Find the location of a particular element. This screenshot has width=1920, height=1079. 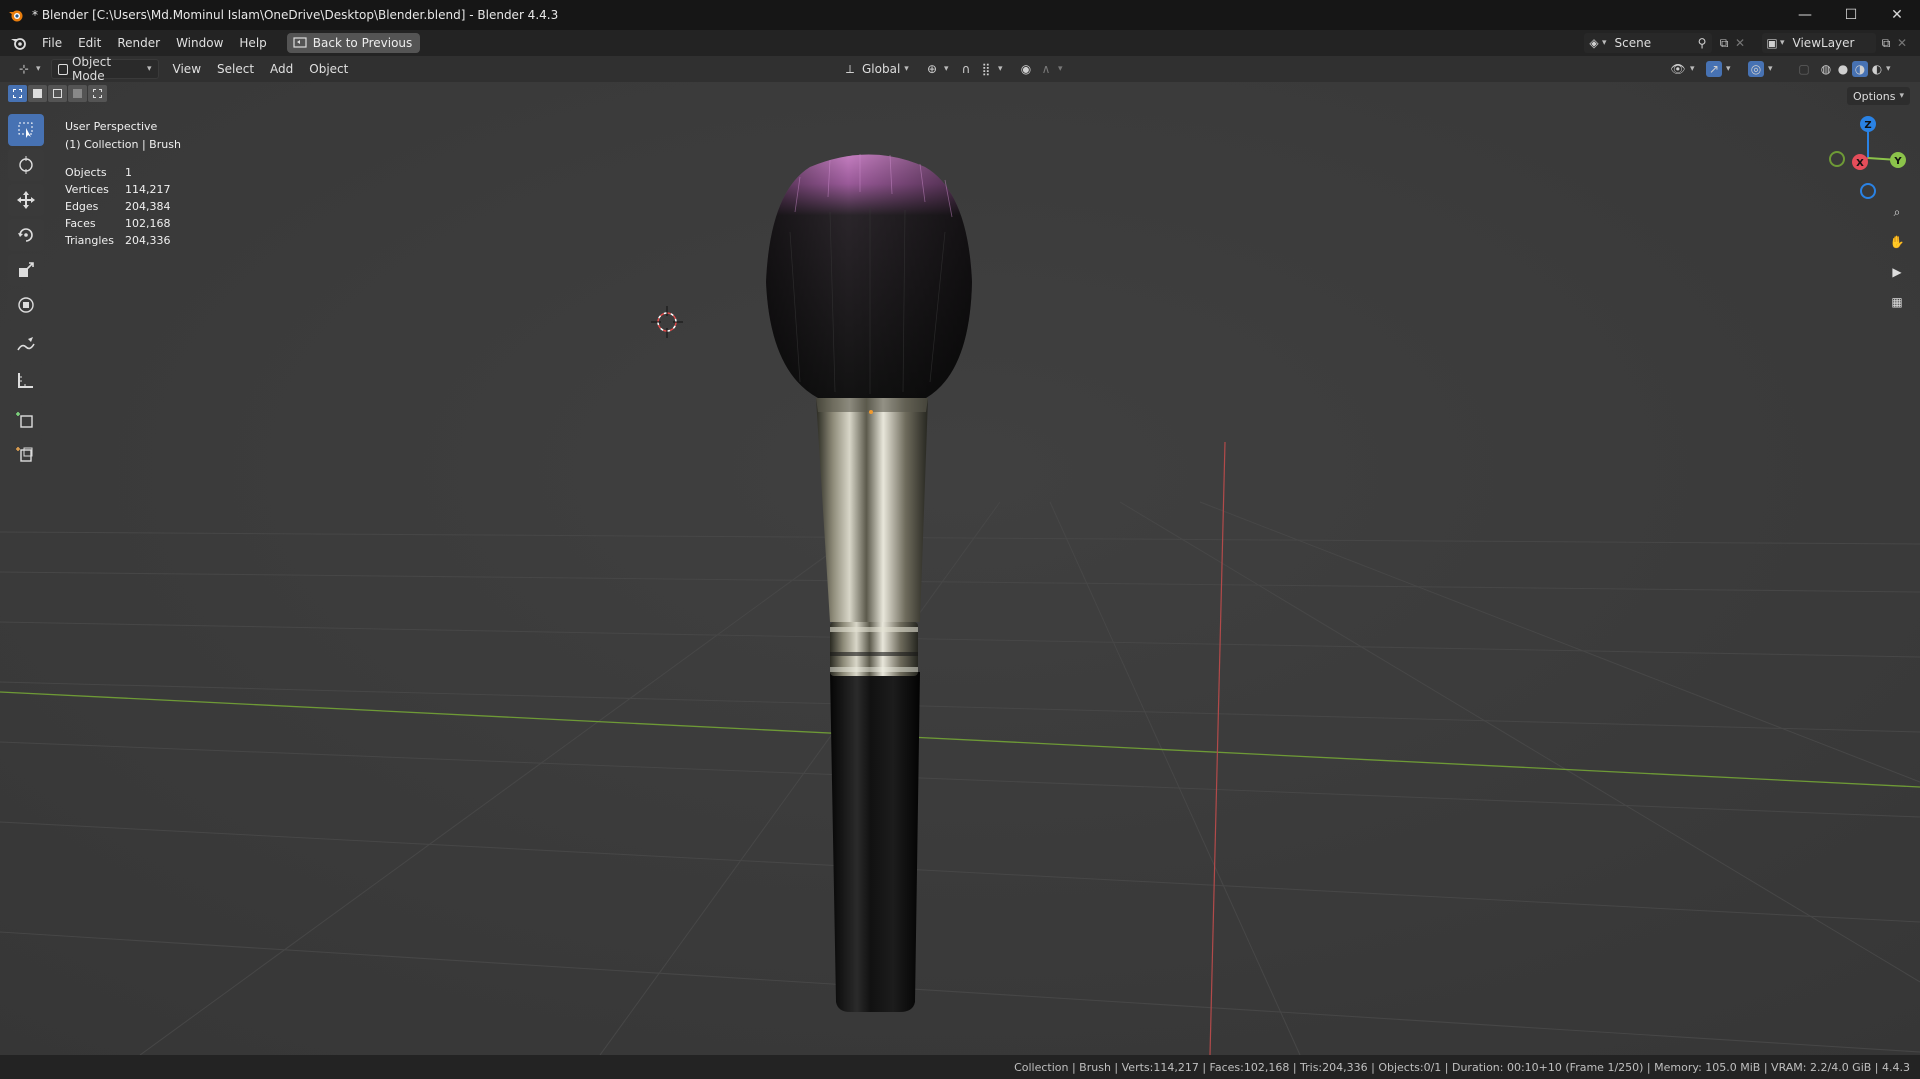

back-to-previous-button: Back to Previous is located at coordinates (353, 43).